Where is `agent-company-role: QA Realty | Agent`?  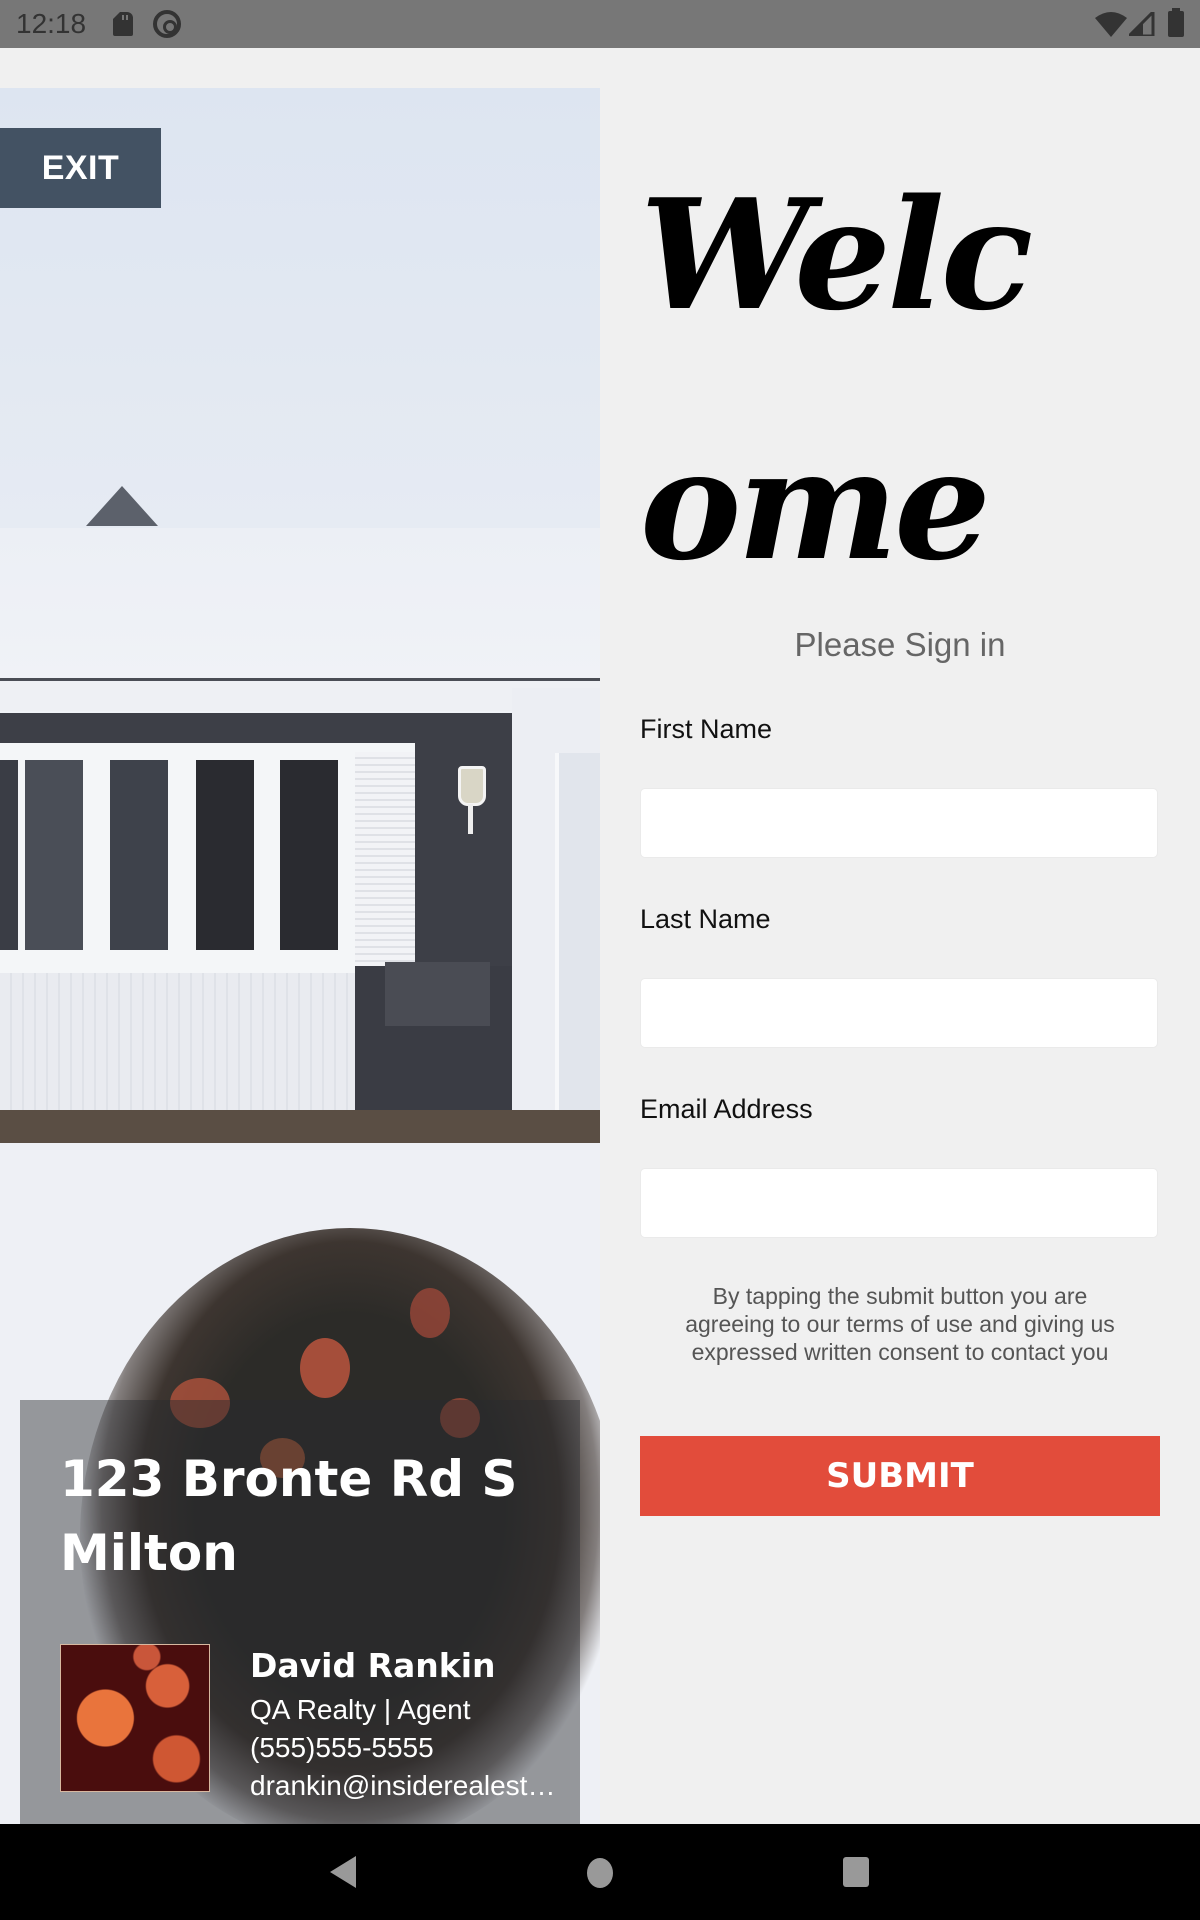
agent-company-role: QA Realty | Agent is located at coordinates (360, 1709).